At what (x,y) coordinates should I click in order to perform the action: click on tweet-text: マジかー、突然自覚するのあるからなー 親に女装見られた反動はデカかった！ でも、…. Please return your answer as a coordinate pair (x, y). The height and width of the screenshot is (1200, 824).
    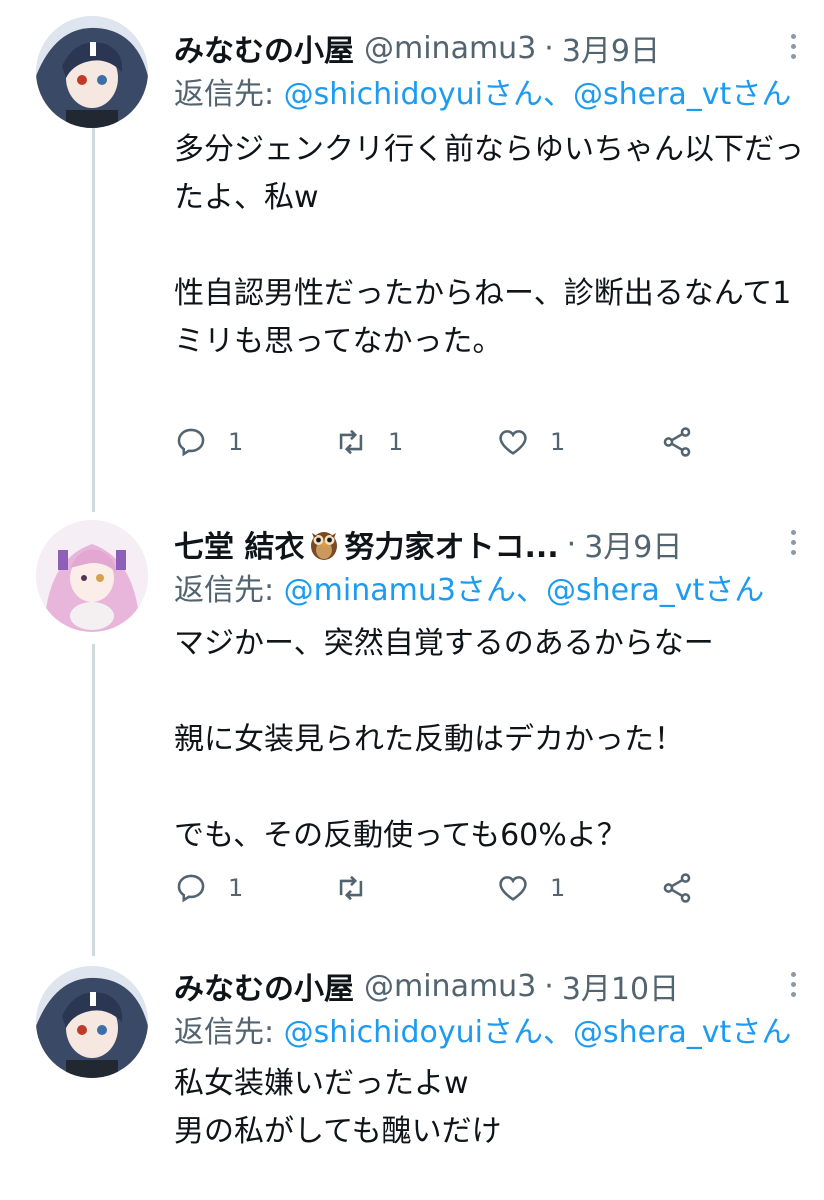
    Looking at the image, I should click on (444, 739).